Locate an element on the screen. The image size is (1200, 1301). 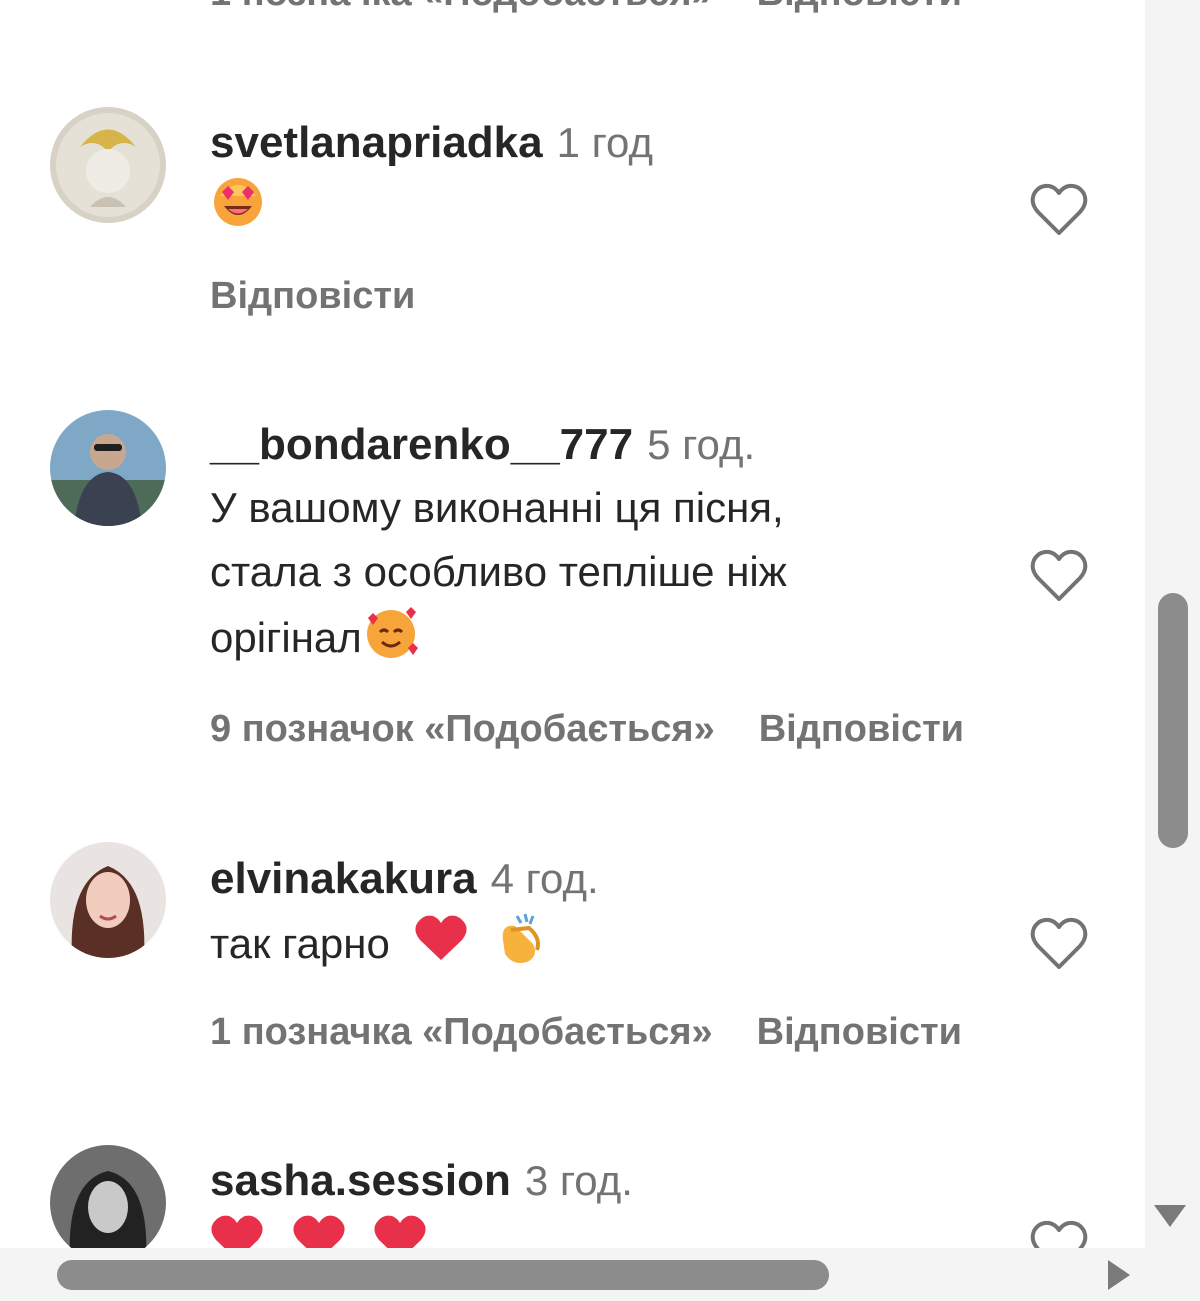
comment-text: так гарно is located at coordinates (610, 947).